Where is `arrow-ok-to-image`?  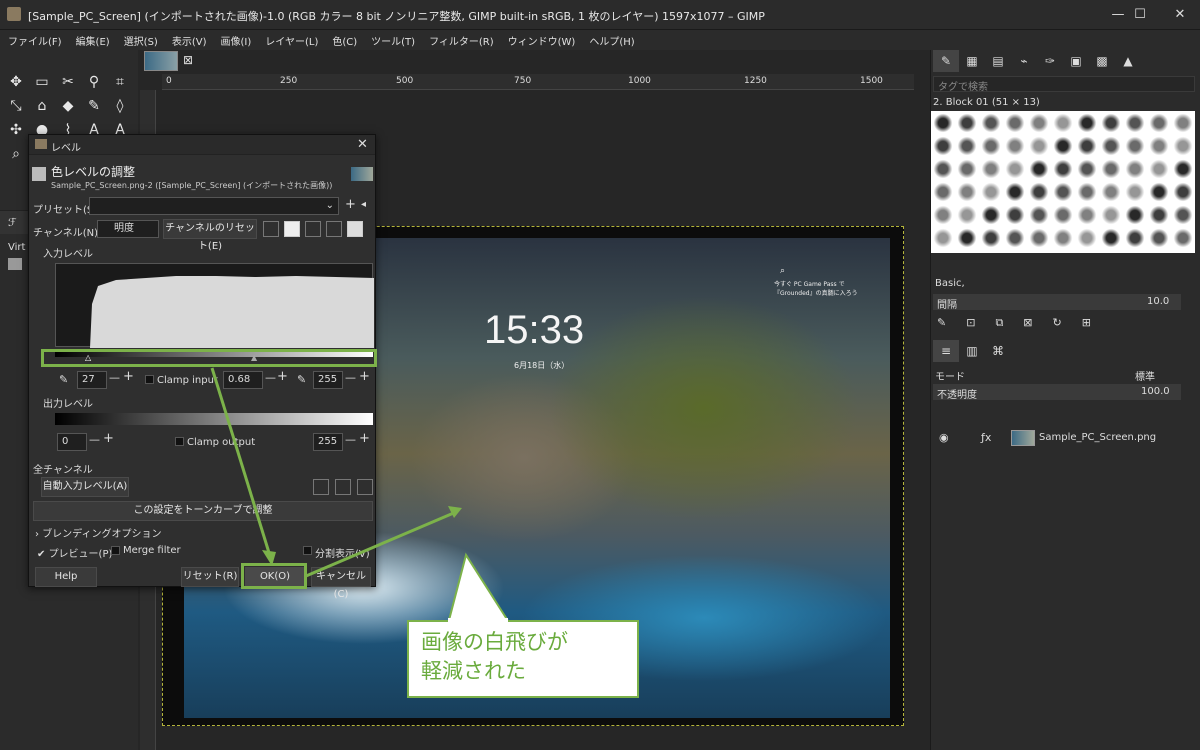 arrow-ok-to-image is located at coordinates (381, 544).